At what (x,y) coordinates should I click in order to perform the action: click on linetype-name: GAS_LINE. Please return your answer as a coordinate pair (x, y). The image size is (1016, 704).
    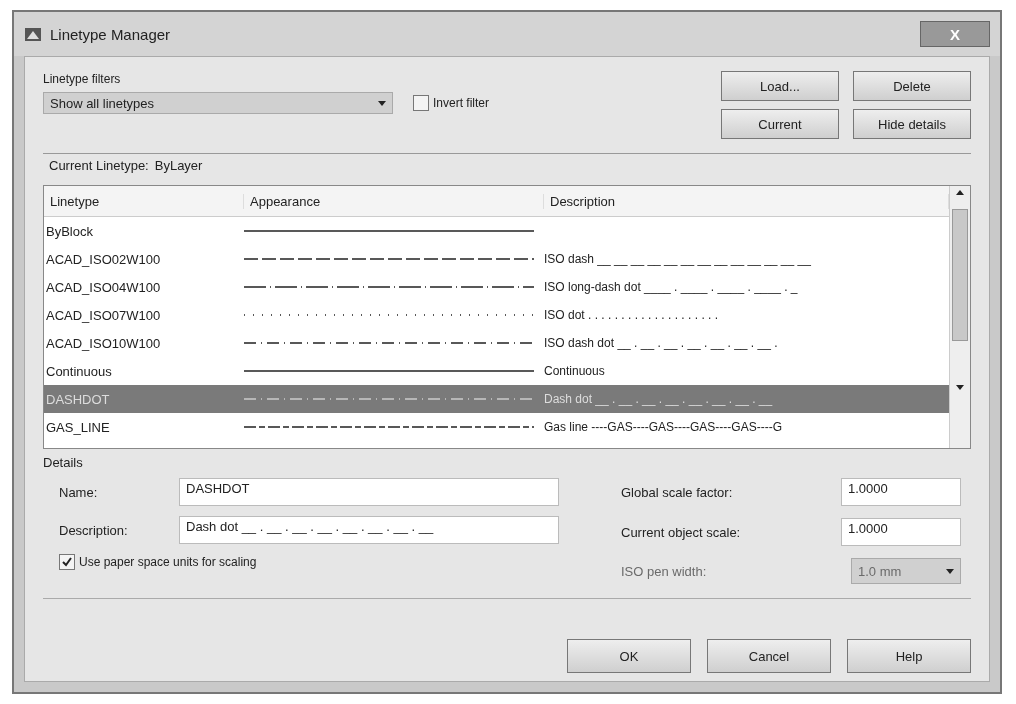
    Looking at the image, I should click on (78, 427).